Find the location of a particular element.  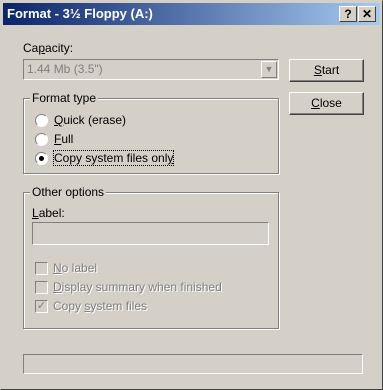

radio-full is located at coordinates (41, 139).